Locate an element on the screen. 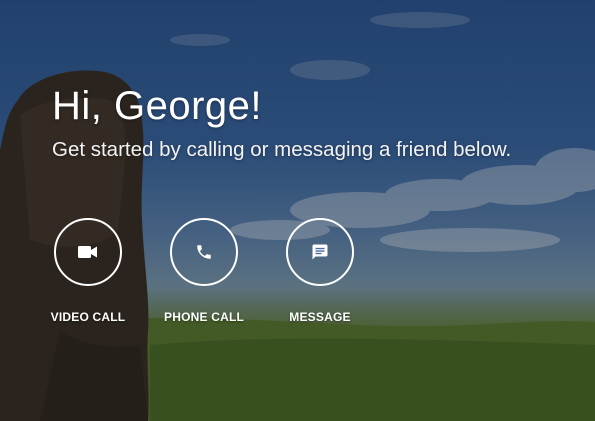 The width and height of the screenshot is (595, 421). greeting-heading: Hi, George! is located at coordinates (157, 106).